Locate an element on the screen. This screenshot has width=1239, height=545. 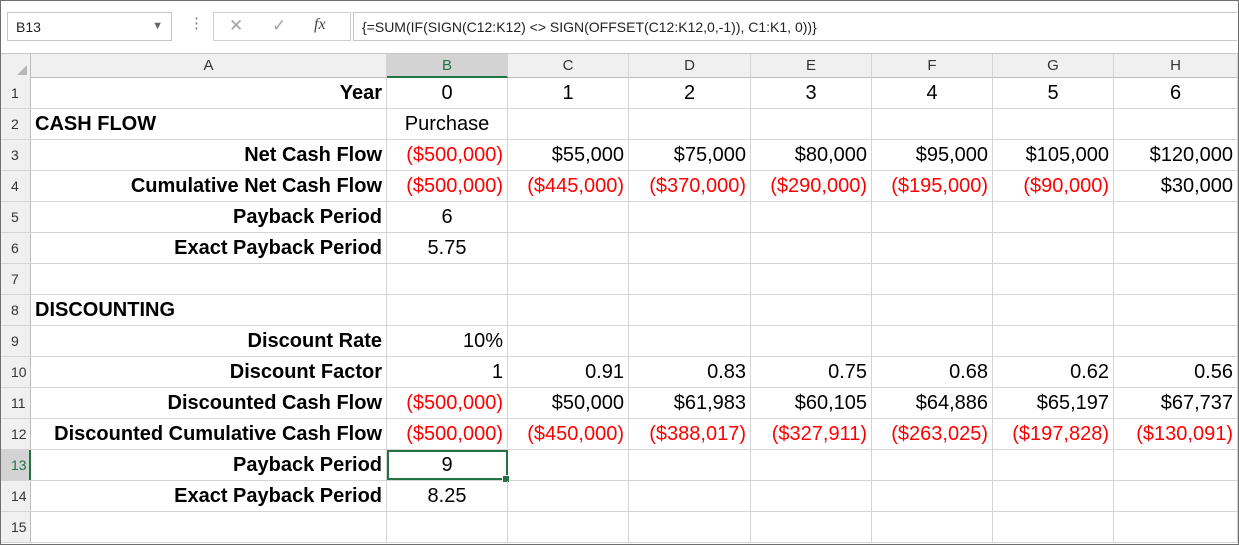
cell-e5 is located at coordinates (811, 217).